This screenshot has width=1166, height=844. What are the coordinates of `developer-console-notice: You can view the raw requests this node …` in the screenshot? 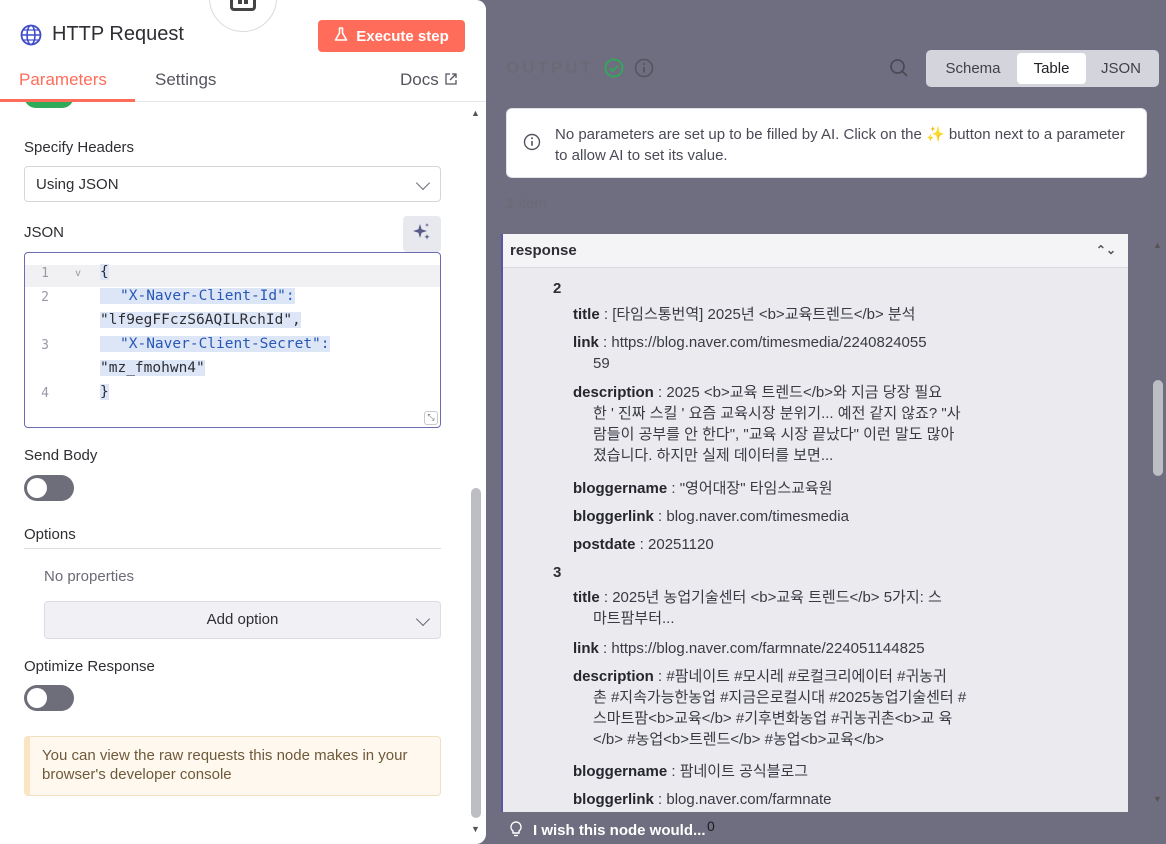 It's located at (232, 766).